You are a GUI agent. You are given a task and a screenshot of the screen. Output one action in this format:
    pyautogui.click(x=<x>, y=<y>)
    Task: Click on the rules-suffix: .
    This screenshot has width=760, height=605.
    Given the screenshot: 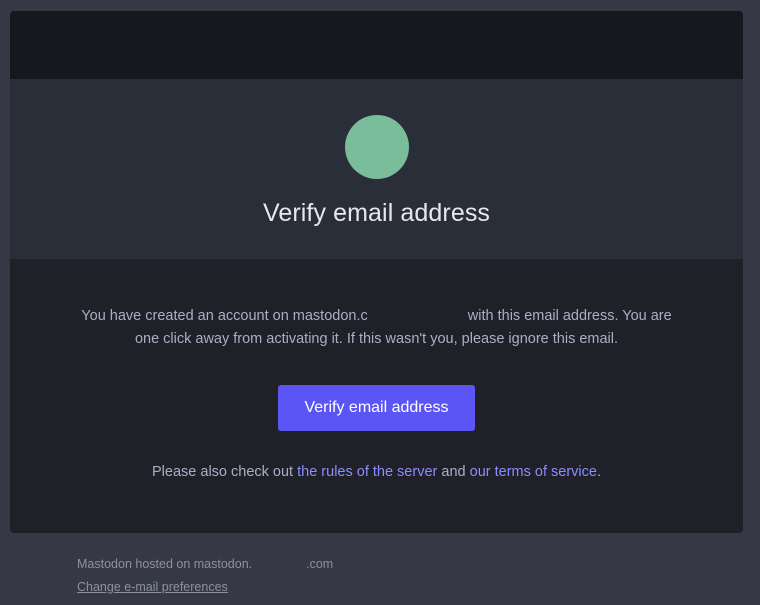 What is the action you would take?
    pyautogui.click(x=598, y=472)
    